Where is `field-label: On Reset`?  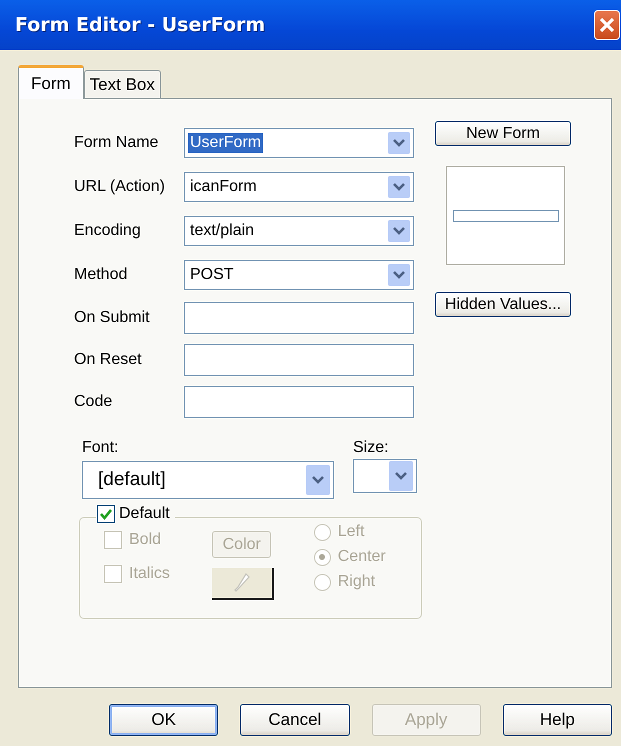
field-label: On Reset is located at coordinates (108, 360).